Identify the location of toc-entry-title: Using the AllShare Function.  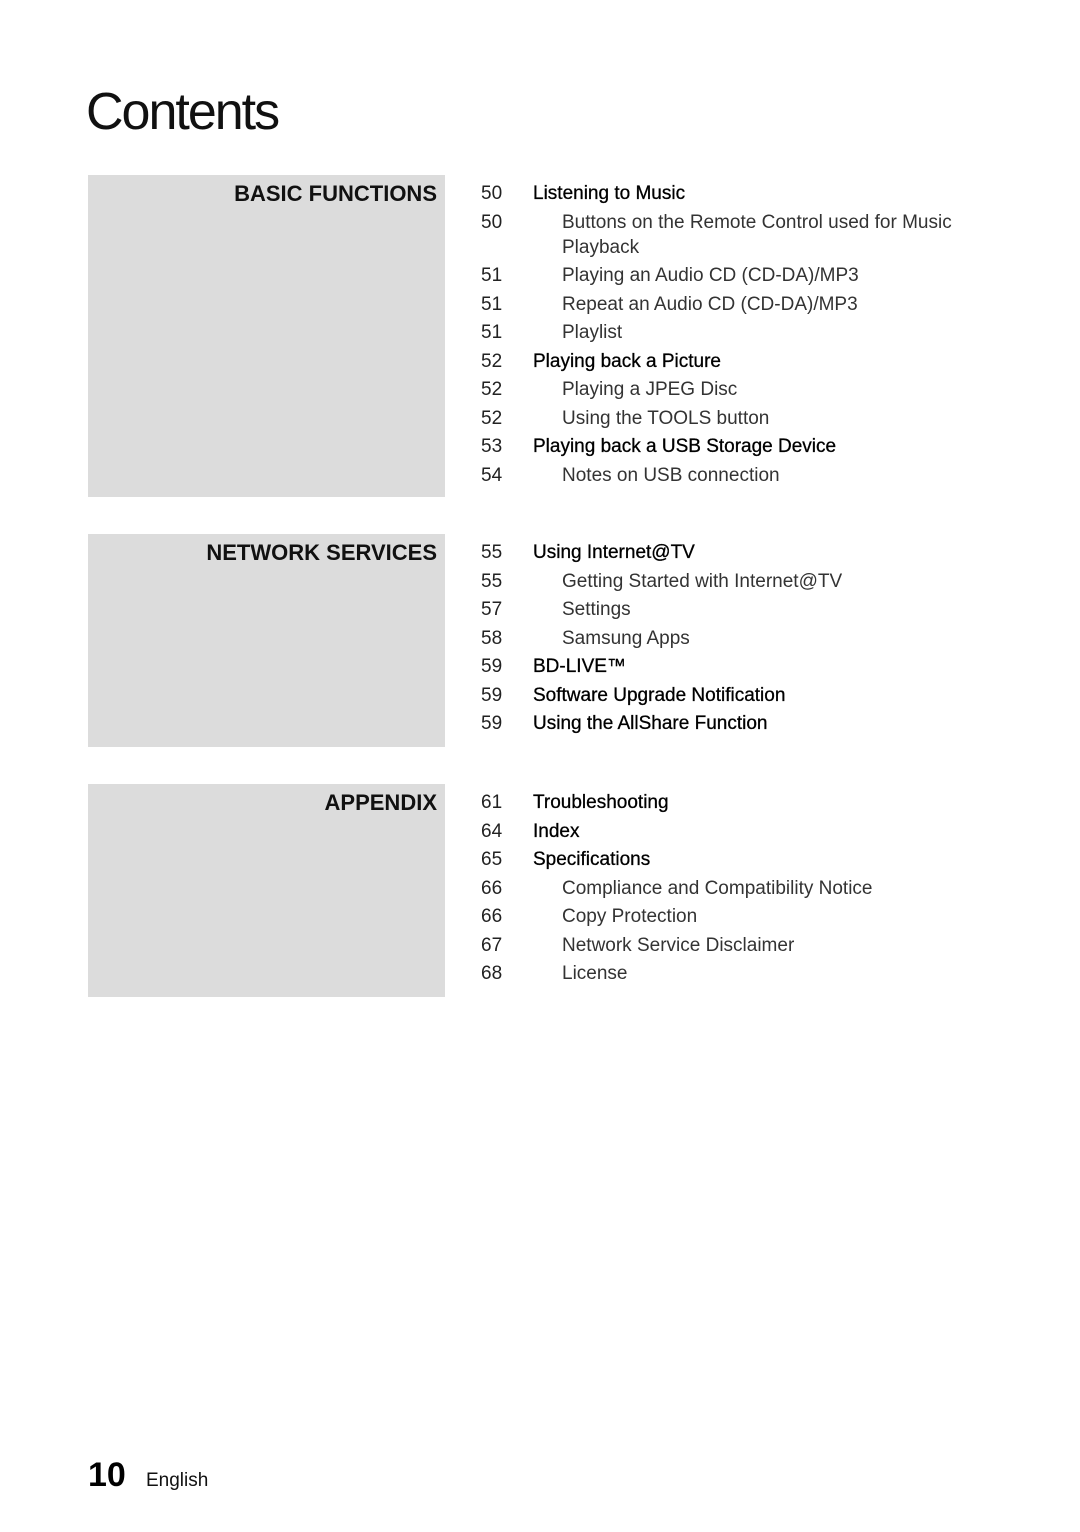
(650, 723).